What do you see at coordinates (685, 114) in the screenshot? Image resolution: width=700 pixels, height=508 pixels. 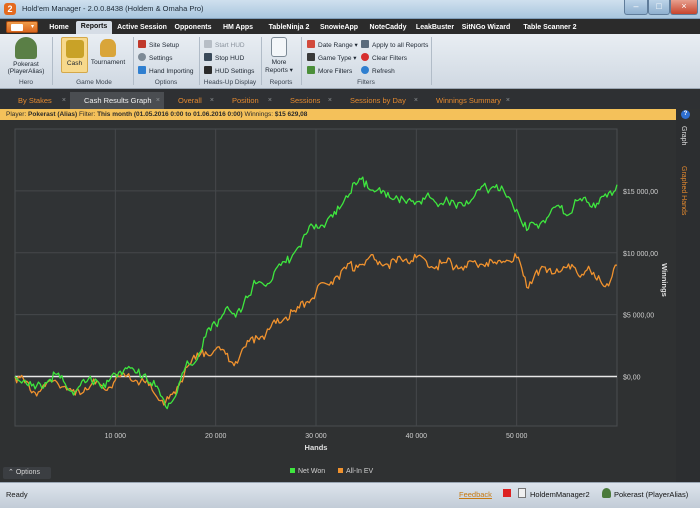 I see `help-icon: ?` at bounding box center [685, 114].